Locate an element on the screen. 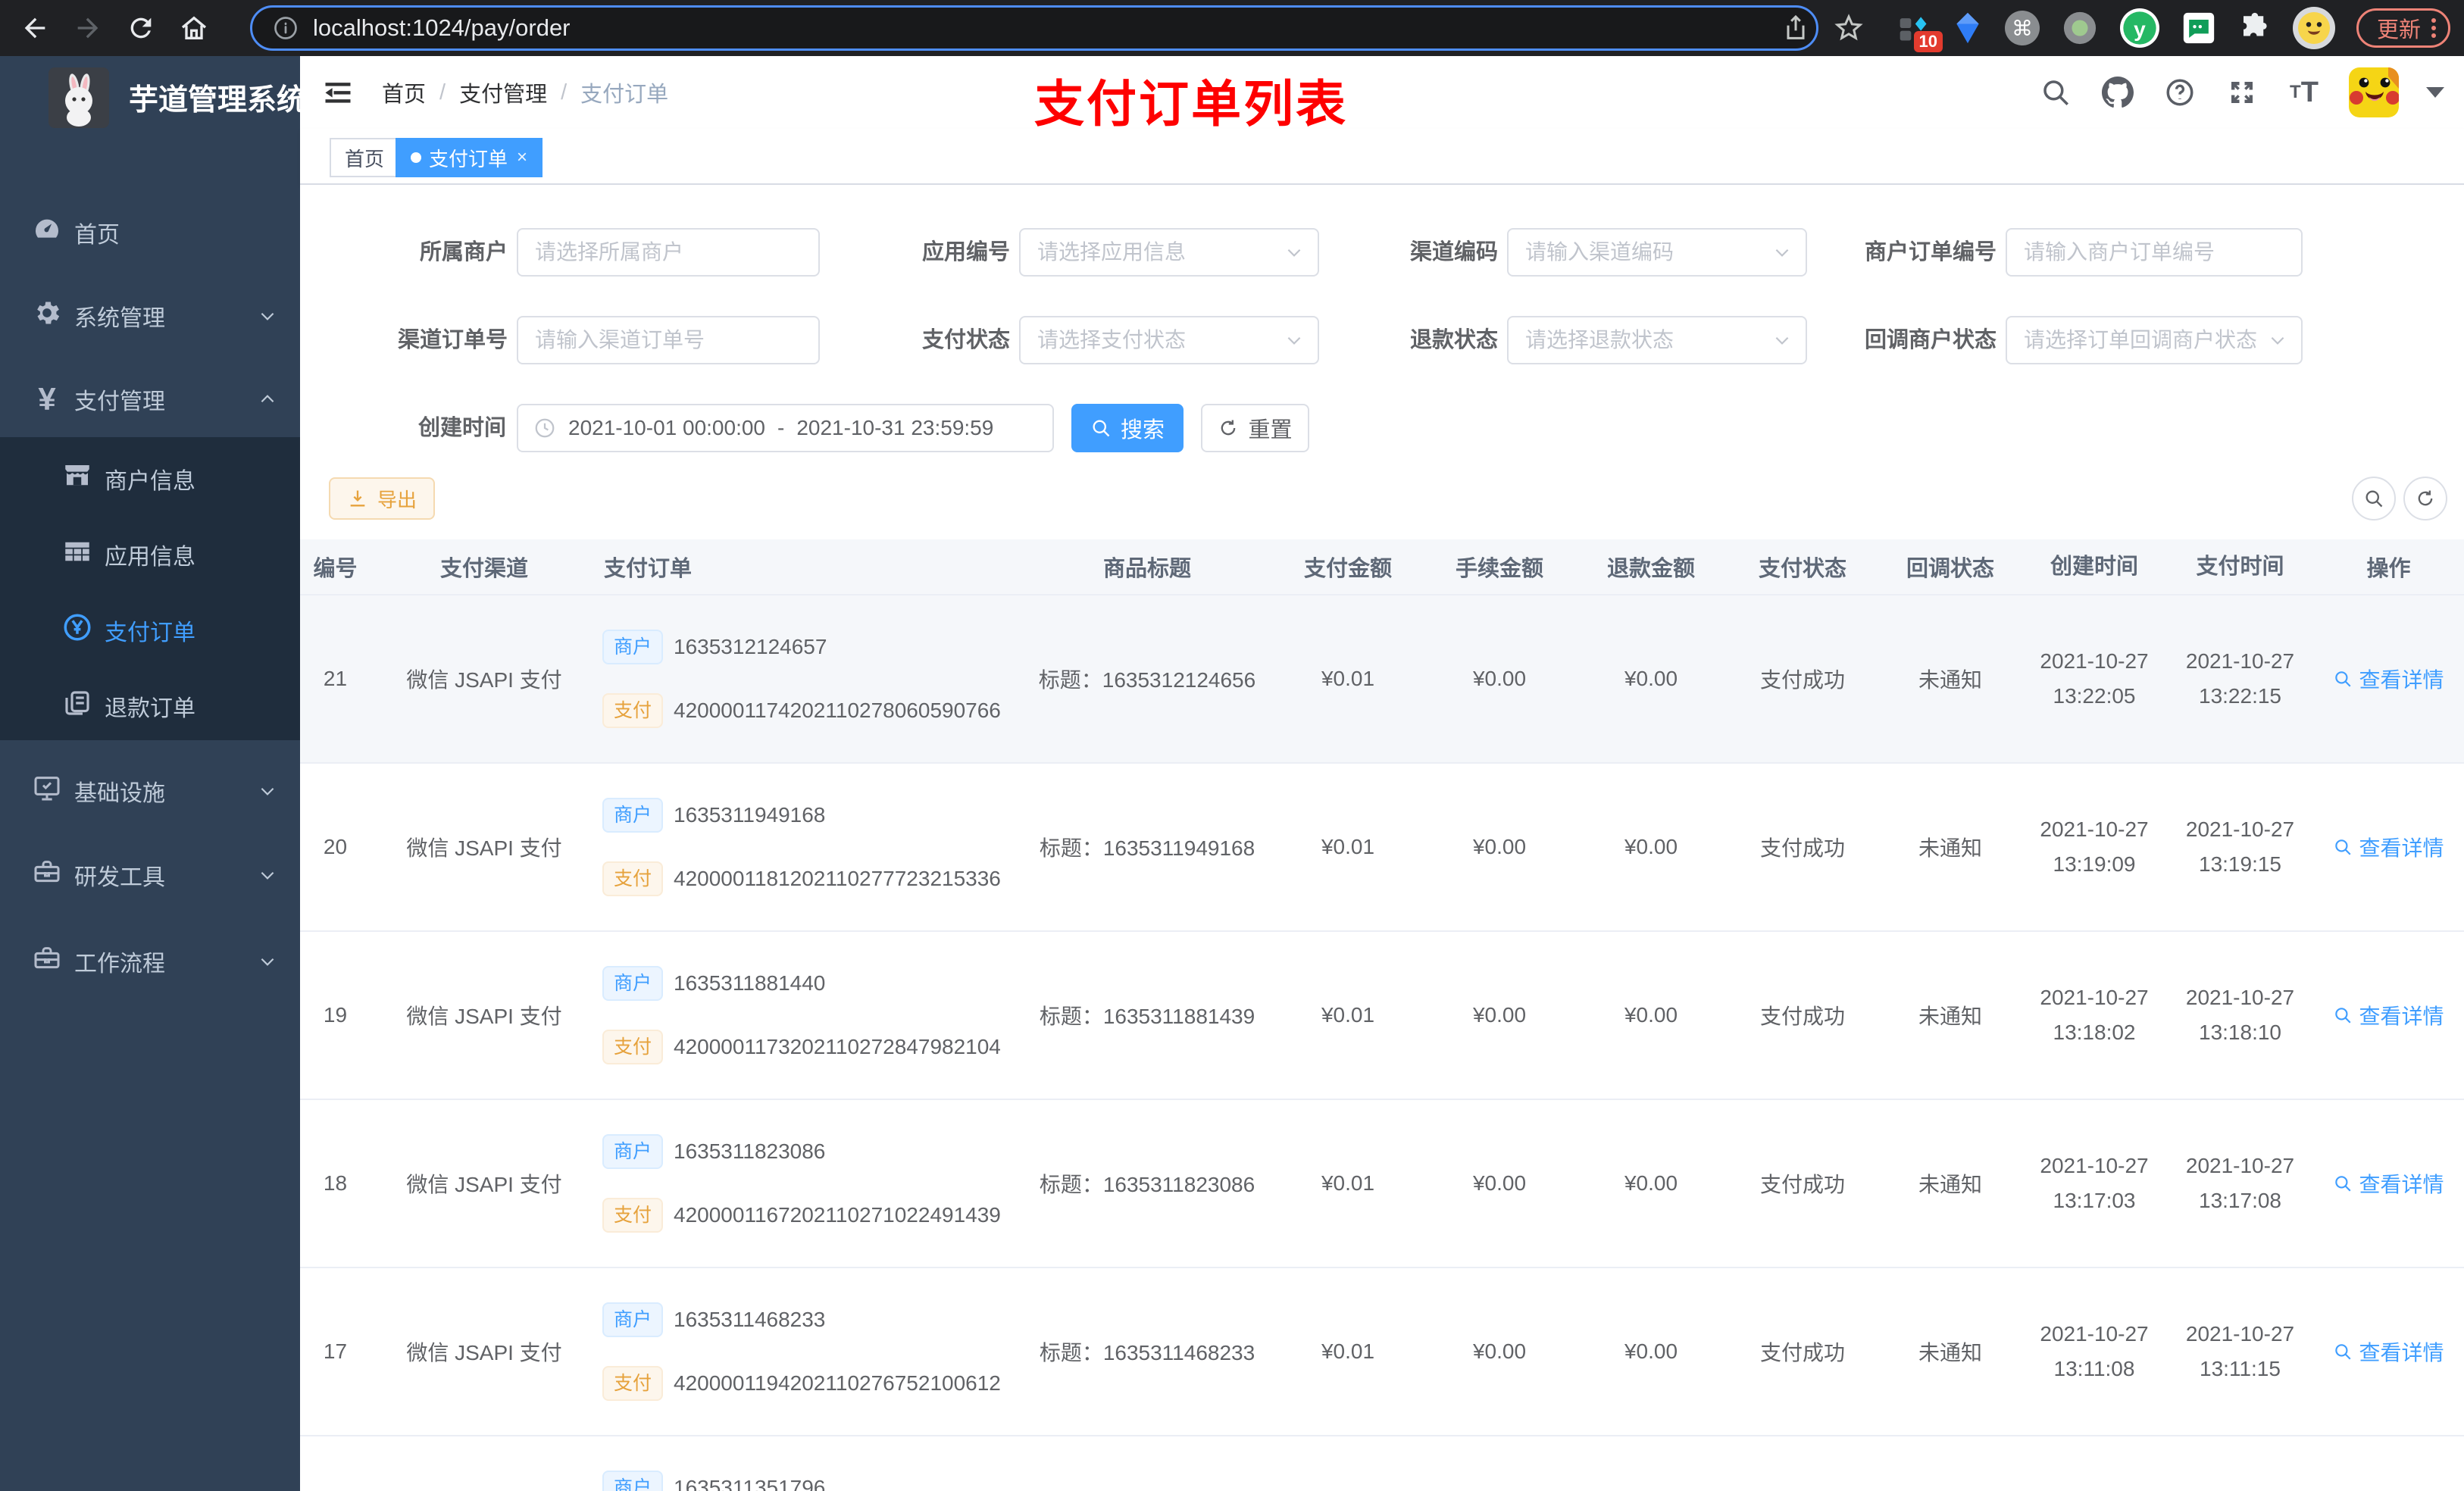 Image resolution: width=2464 pixels, height=1491 pixels. browser-menu-icon is located at coordinates (2433, 28).